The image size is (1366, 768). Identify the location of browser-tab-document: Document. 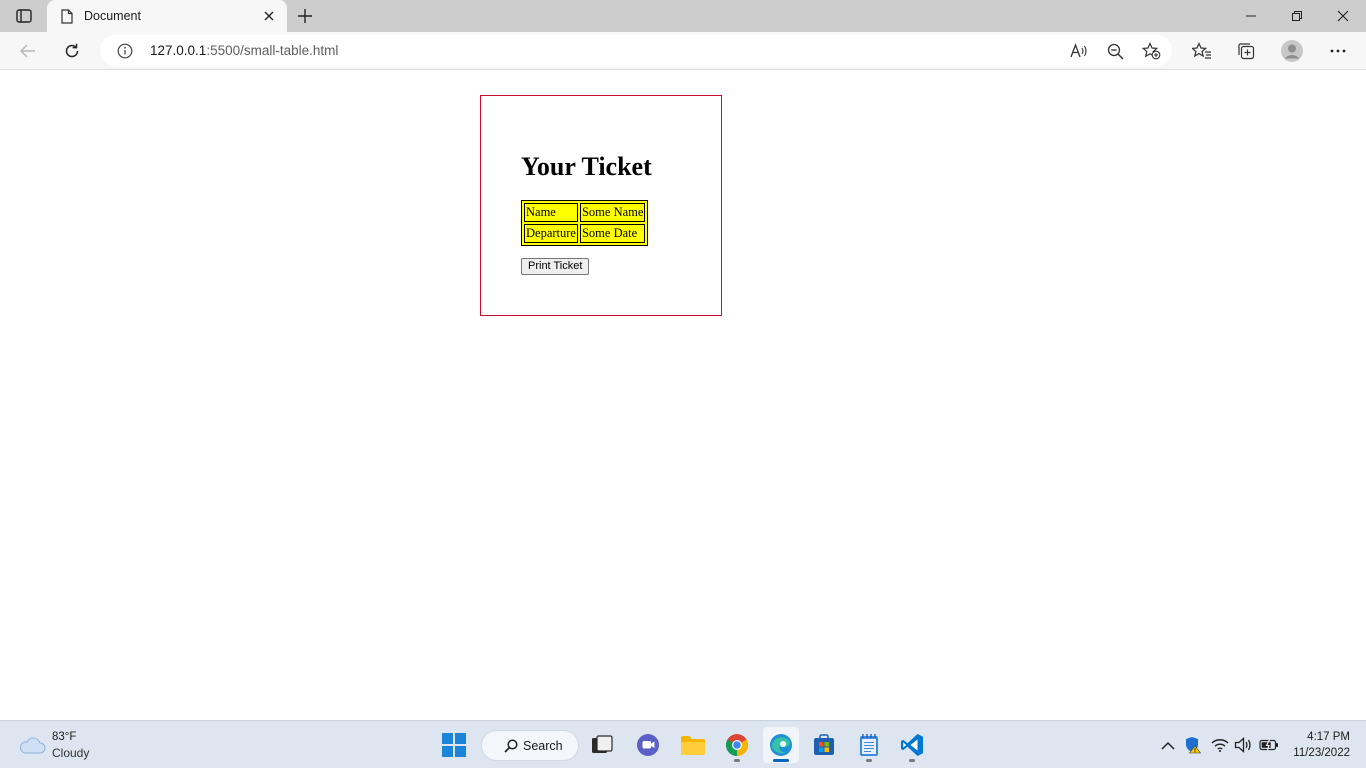
(167, 16).